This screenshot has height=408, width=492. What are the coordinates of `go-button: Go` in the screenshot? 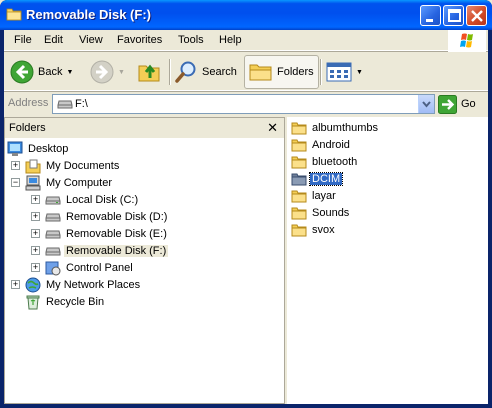 It's located at (461, 104).